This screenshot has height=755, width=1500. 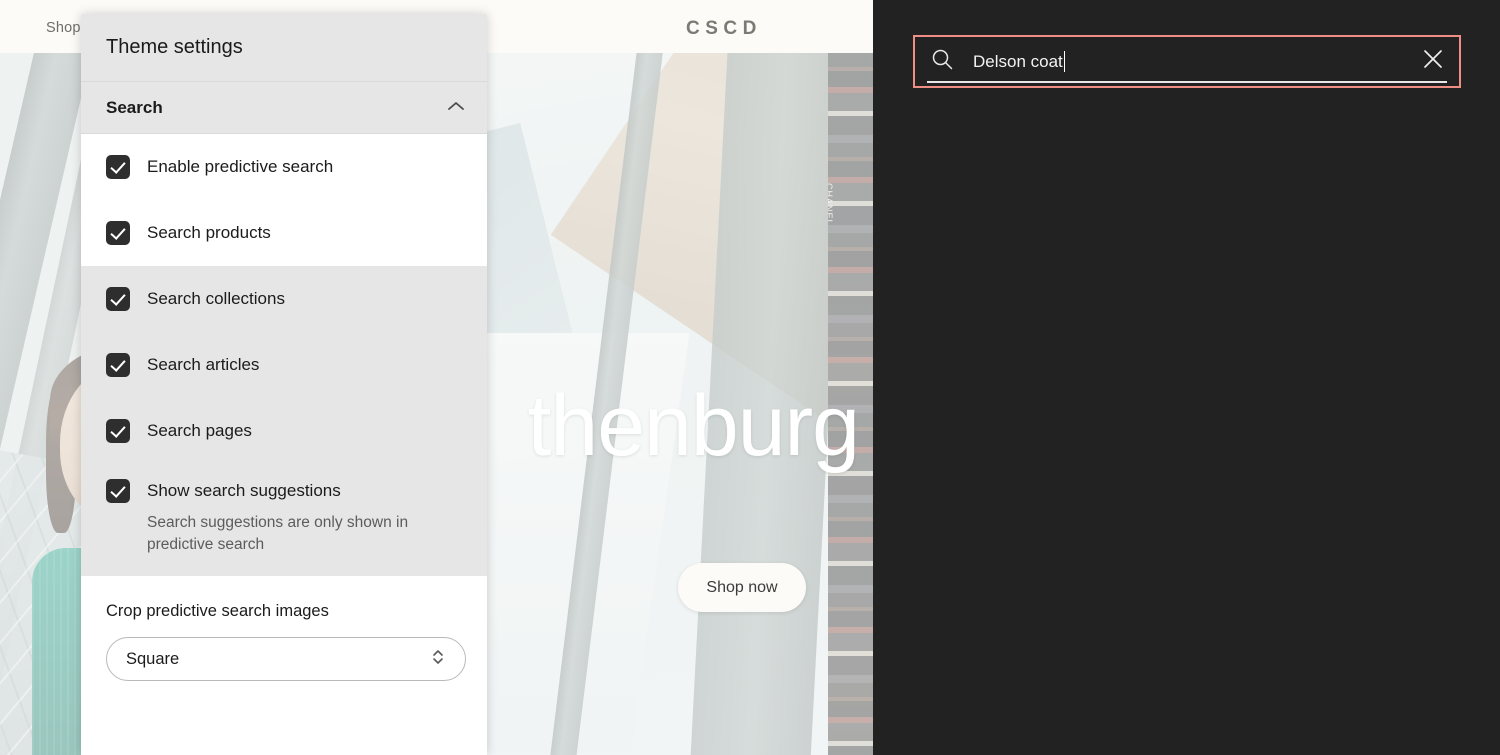 What do you see at coordinates (118, 365) in the screenshot?
I see `checkbox-search-articles` at bounding box center [118, 365].